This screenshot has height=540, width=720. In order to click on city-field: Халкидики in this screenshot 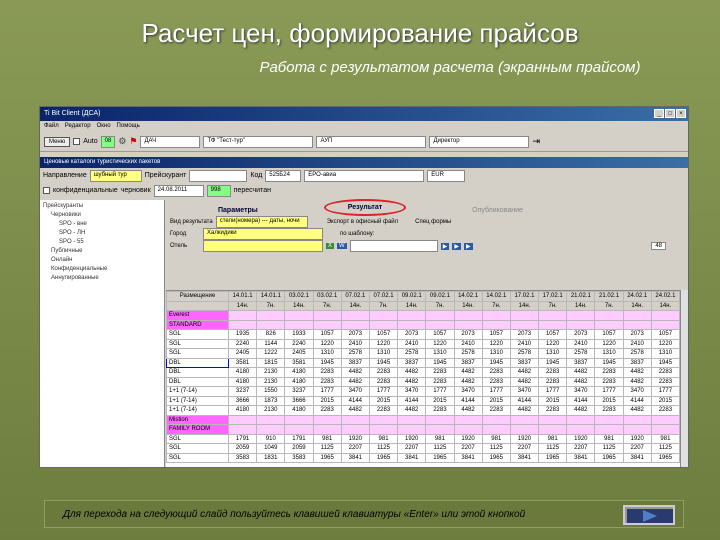, I will do `click(263, 234)`.